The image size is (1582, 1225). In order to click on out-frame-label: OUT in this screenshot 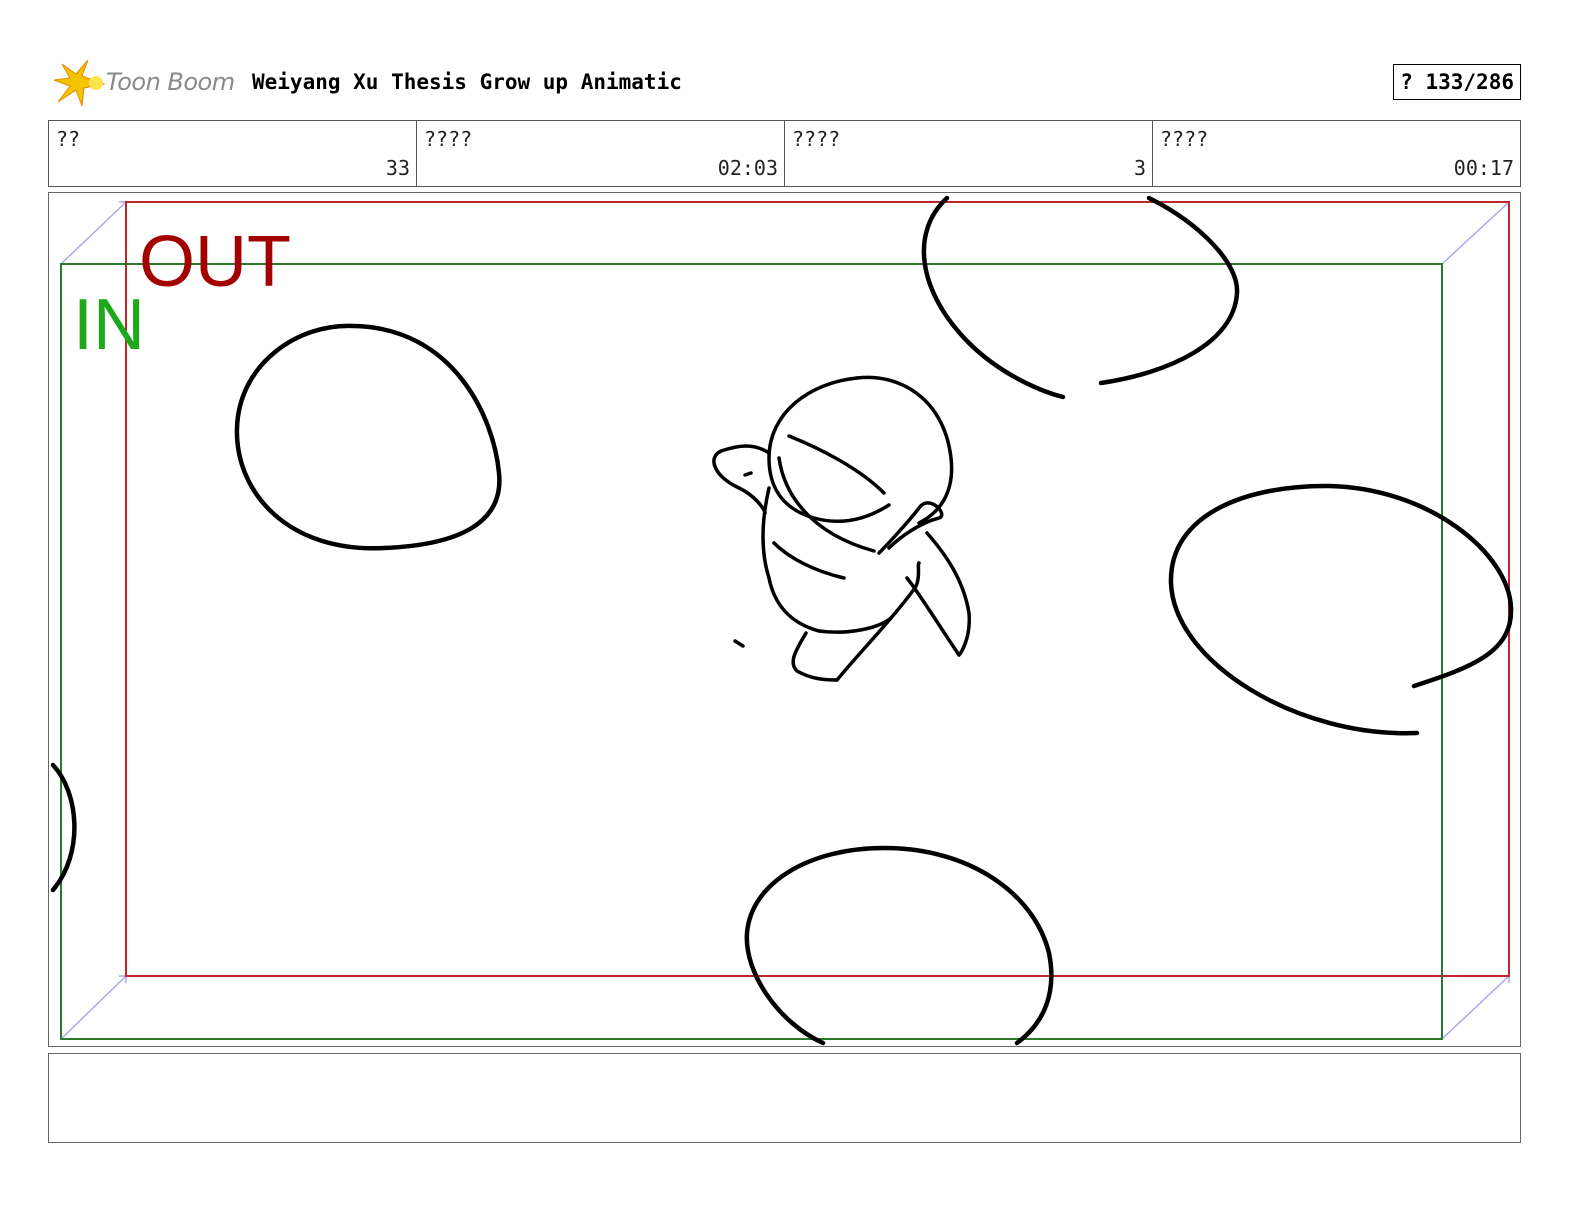, I will do `click(215, 262)`.